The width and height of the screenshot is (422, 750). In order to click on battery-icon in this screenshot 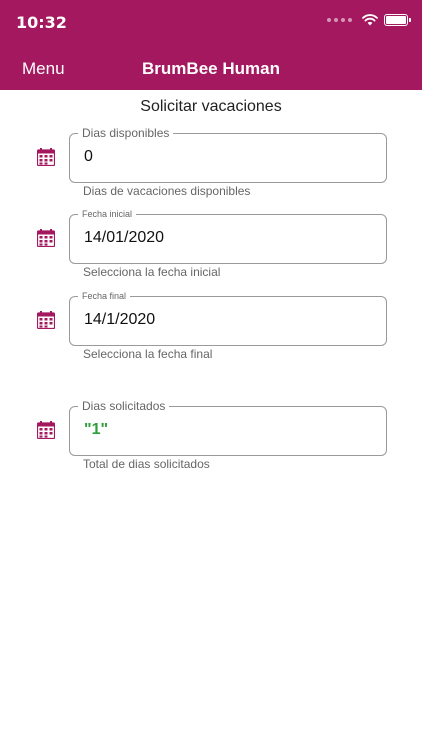, I will do `click(397, 20)`.